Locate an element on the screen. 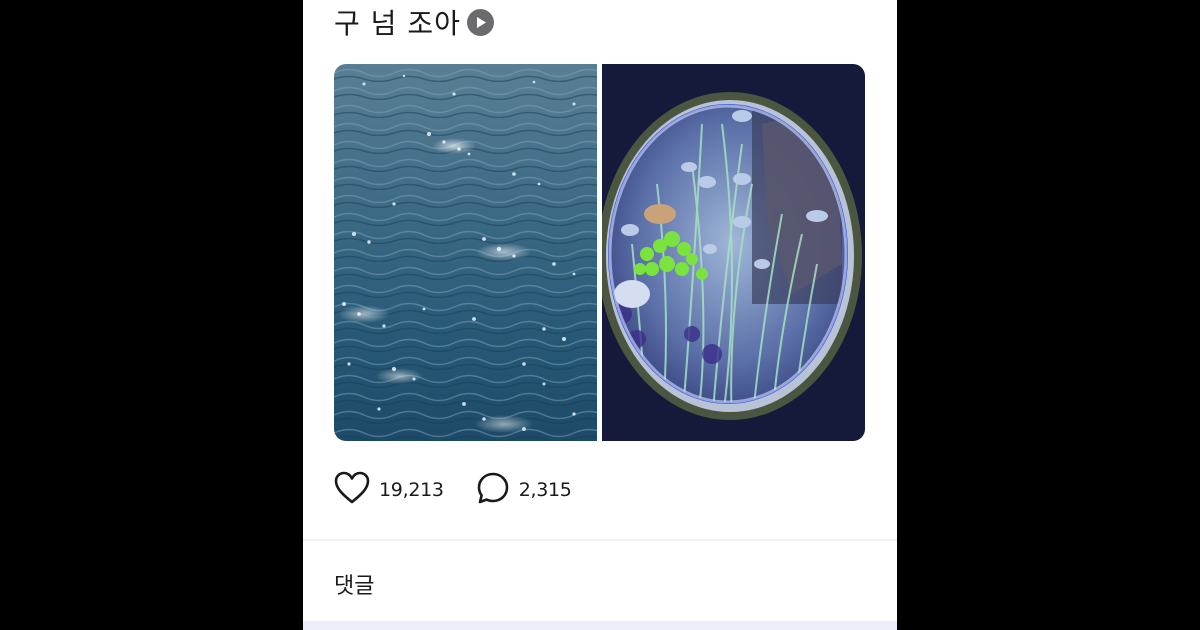  sea-photo is located at coordinates (465, 252).